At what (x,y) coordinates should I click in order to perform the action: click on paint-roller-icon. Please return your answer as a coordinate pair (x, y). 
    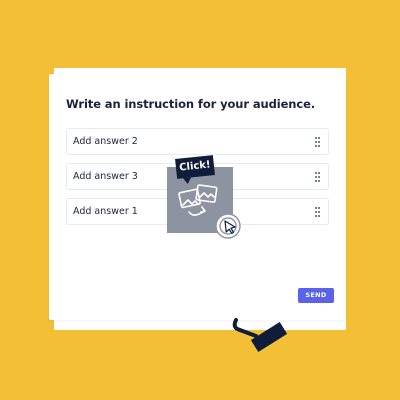
    Looking at the image, I should click on (260, 335).